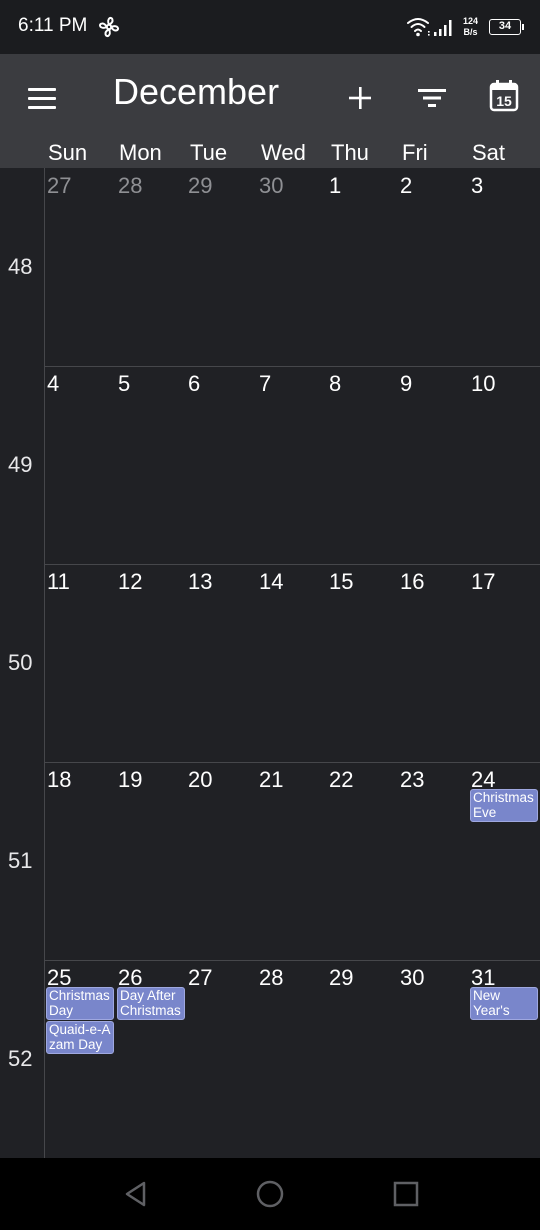  I want to click on day-number: 19, so click(130, 779).